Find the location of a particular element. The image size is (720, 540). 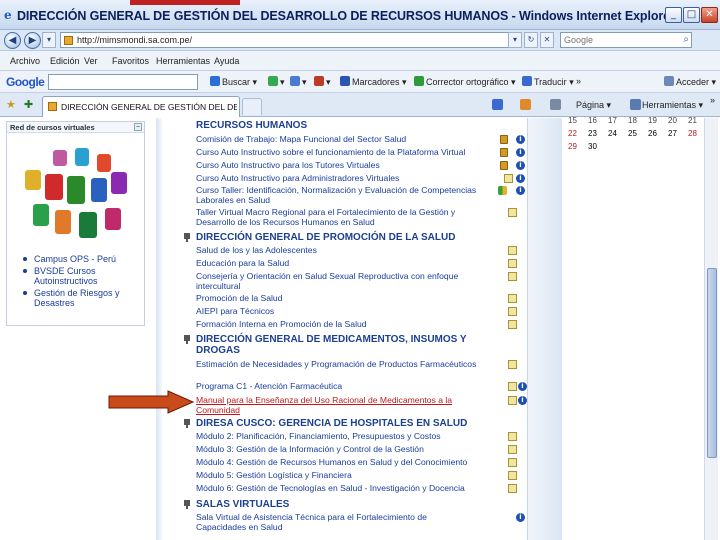

calendar-day: 29 is located at coordinates (578, 146).